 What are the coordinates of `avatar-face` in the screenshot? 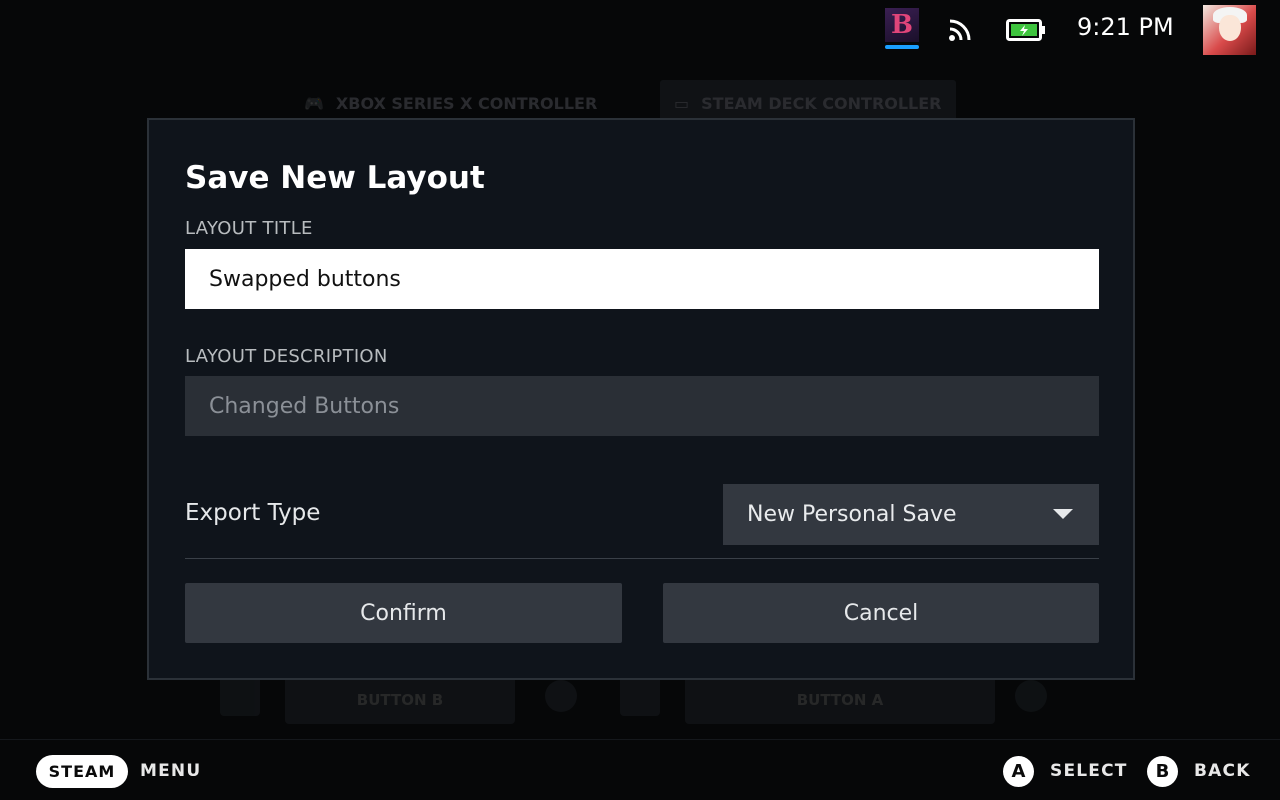 It's located at (1230, 28).